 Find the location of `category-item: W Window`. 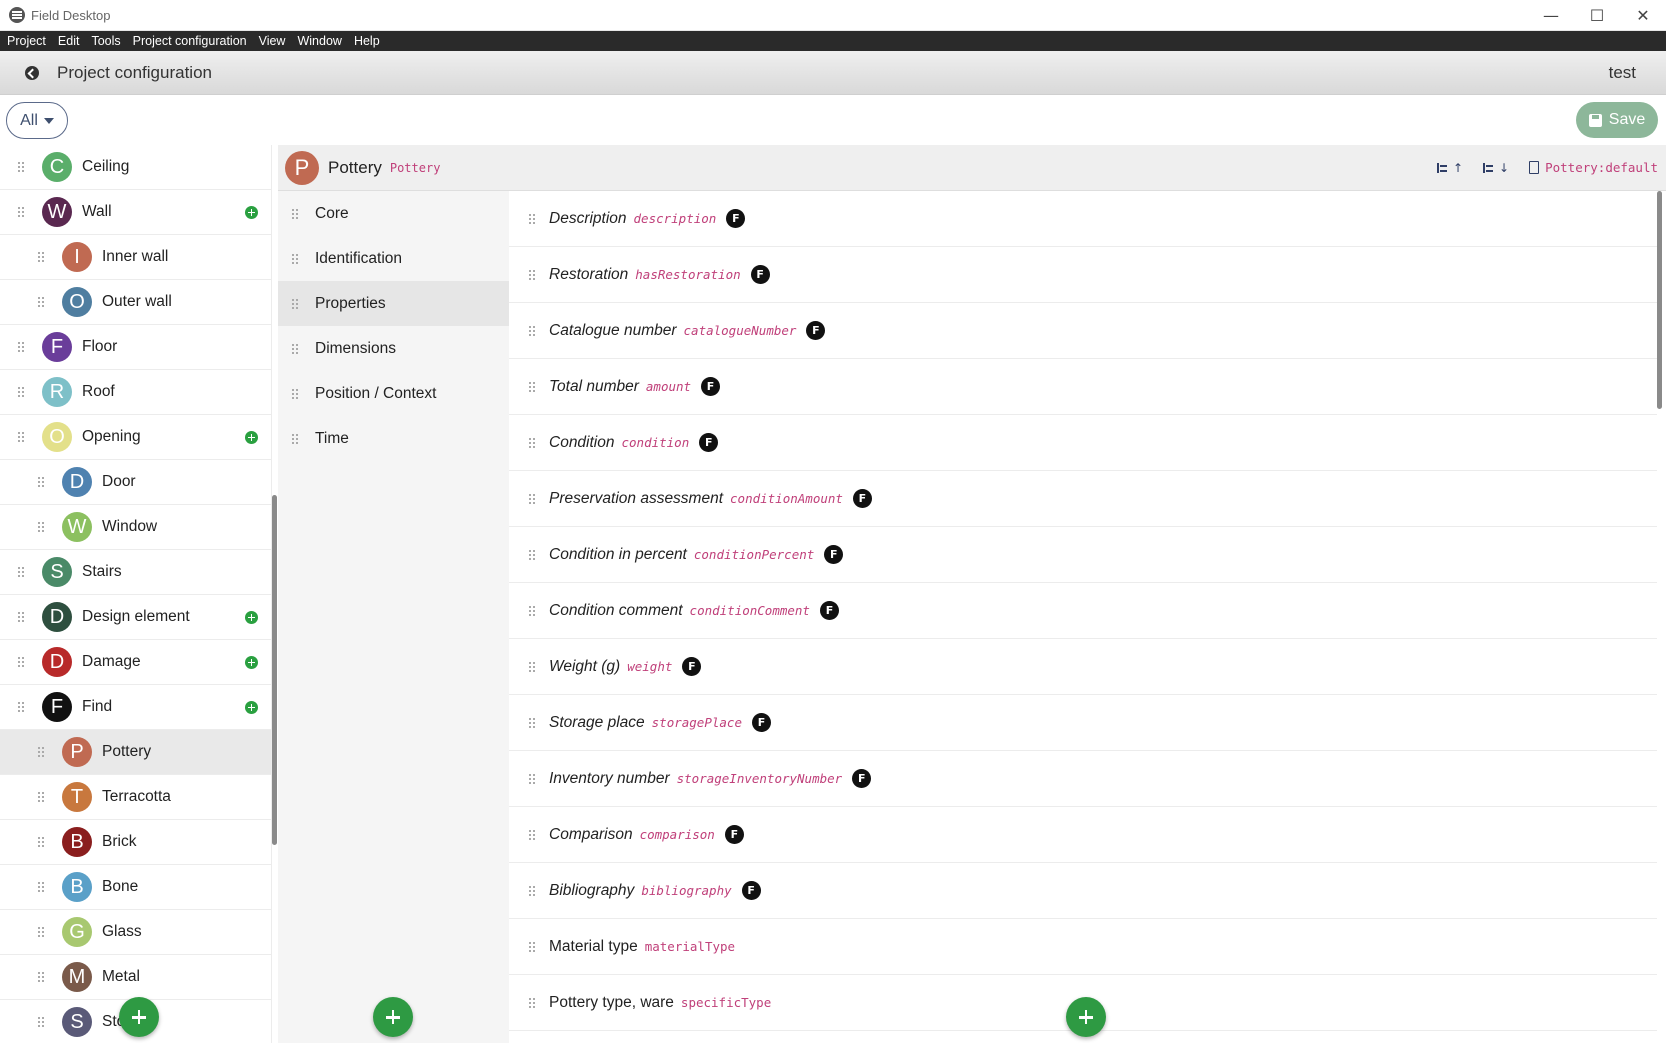

category-item: W Window is located at coordinates (135, 527).